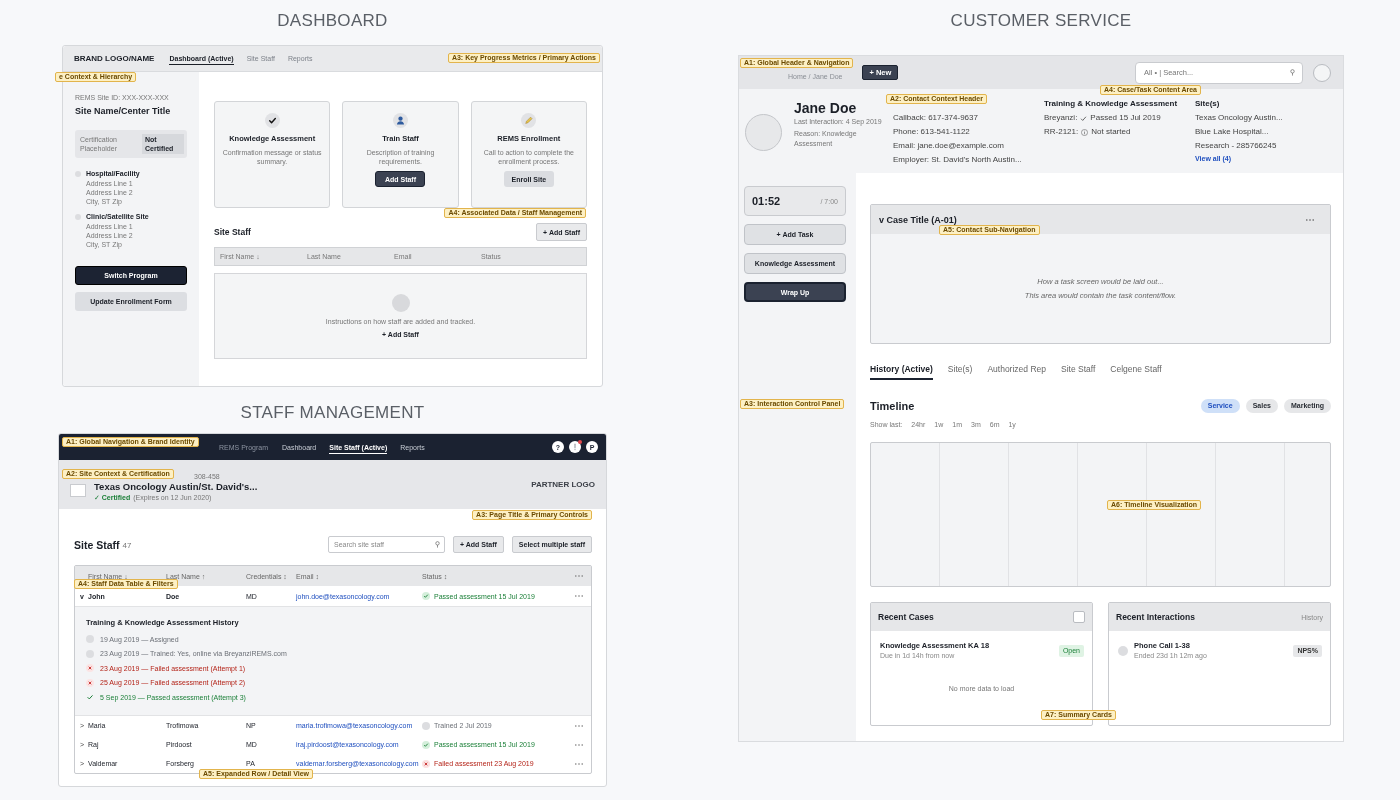 Image resolution: width=1400 pixels, height=800 pixels. Describe the element at coordinates (1208, 104) in the screenshot. I see `column-heading: Site(s)` at that location.